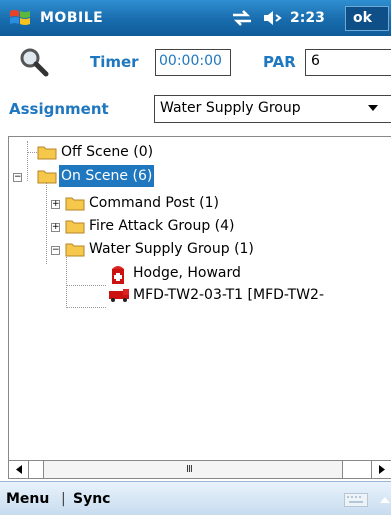 This screenshot has height=516, width=391. I want to click on scroll-thumb: Ⅲ, so click(193, 469).